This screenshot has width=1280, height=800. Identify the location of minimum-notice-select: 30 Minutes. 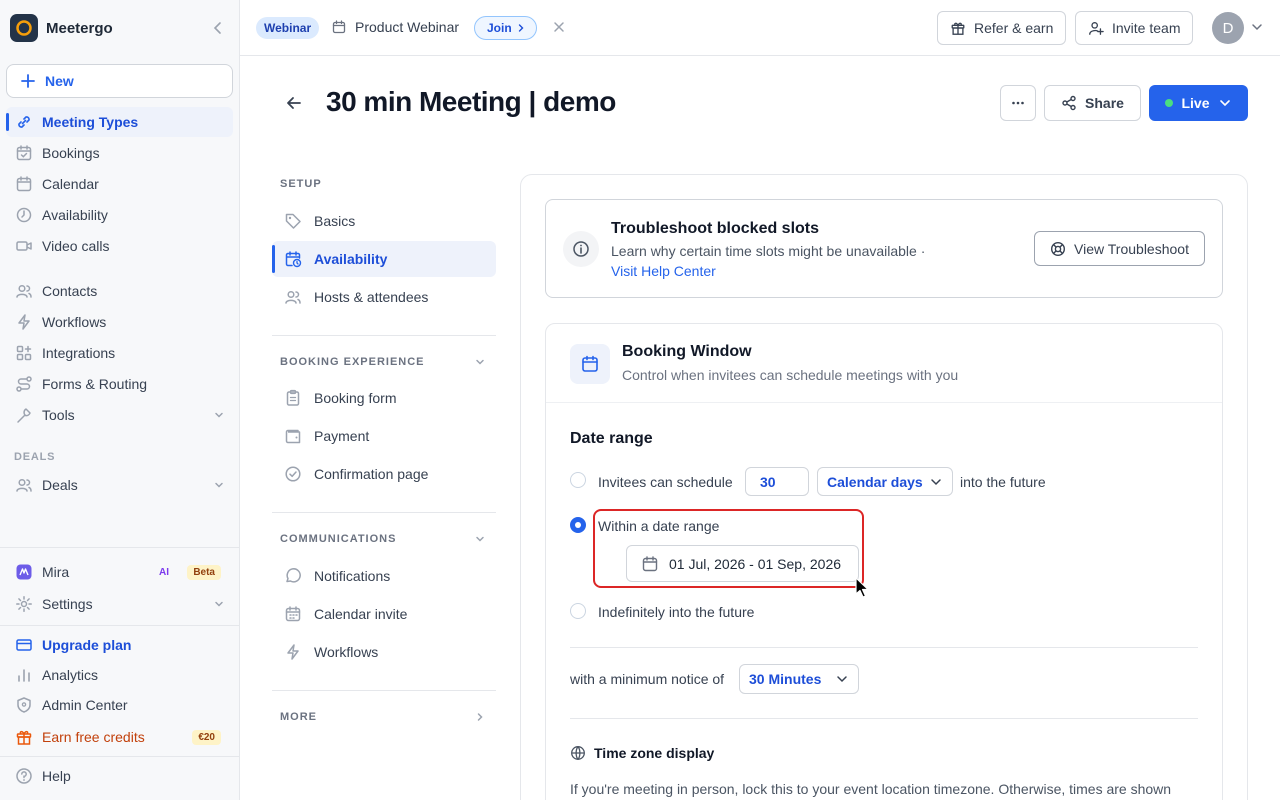
(799, 679).